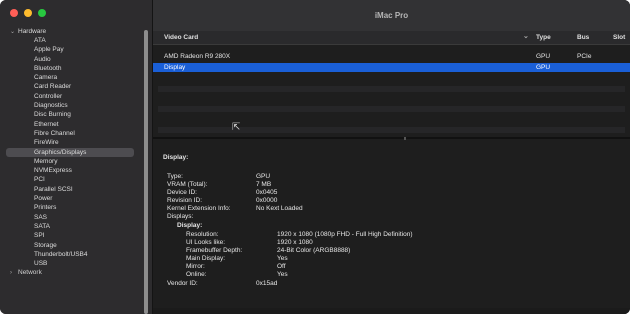 Image resolution: width=638 pixels, height=316 pixels. What do you see at coordinates (206, 242) in the screenshot?
I see `field-key: UI Looks like:` at bounding box center [206, 242].